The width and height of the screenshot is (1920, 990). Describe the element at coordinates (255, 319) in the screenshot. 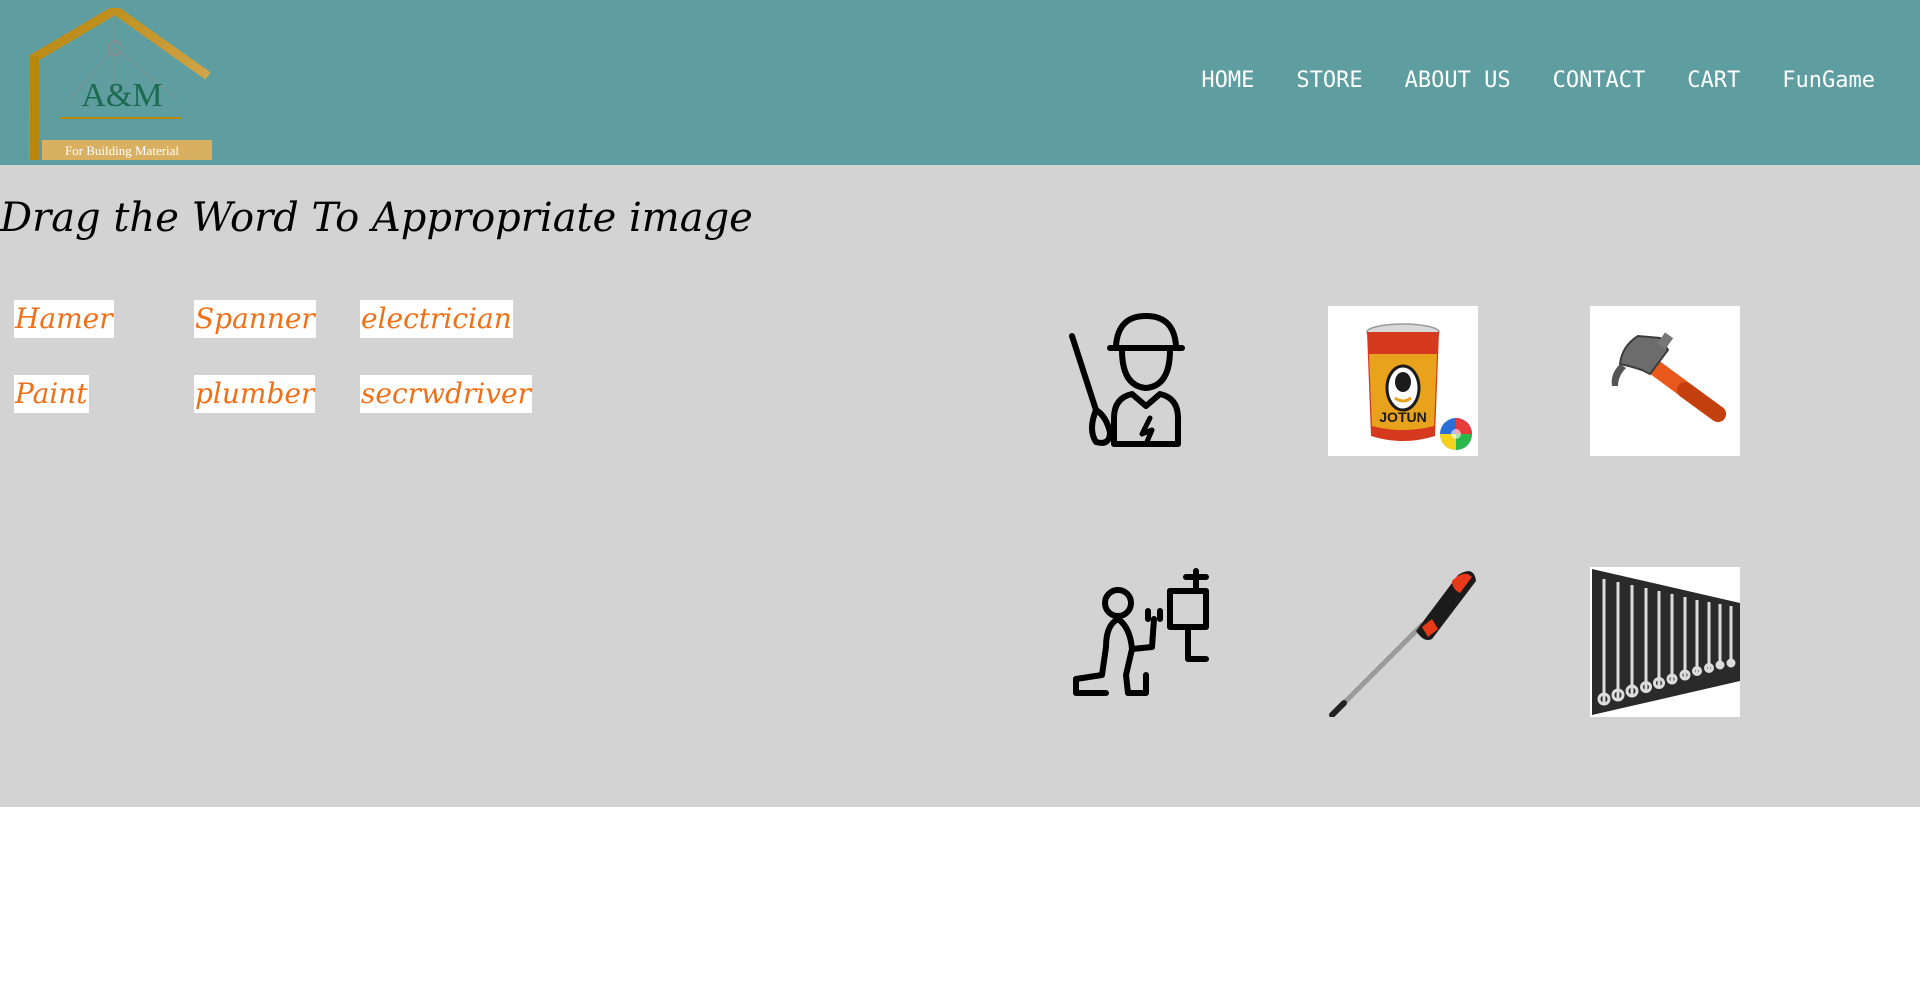

I see `word-spanner: Spanner` at that location.